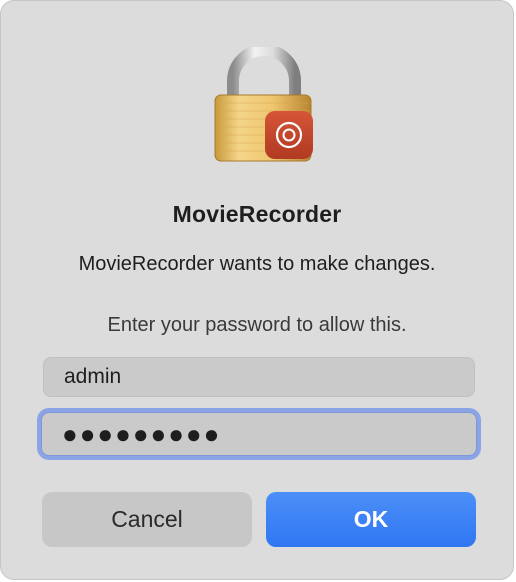 The height and width of the screenshot is (582, 516). What do you see at coordinates (289, 135) in the screenshot?
I see `record-icon` at bounding box center [289, 135].